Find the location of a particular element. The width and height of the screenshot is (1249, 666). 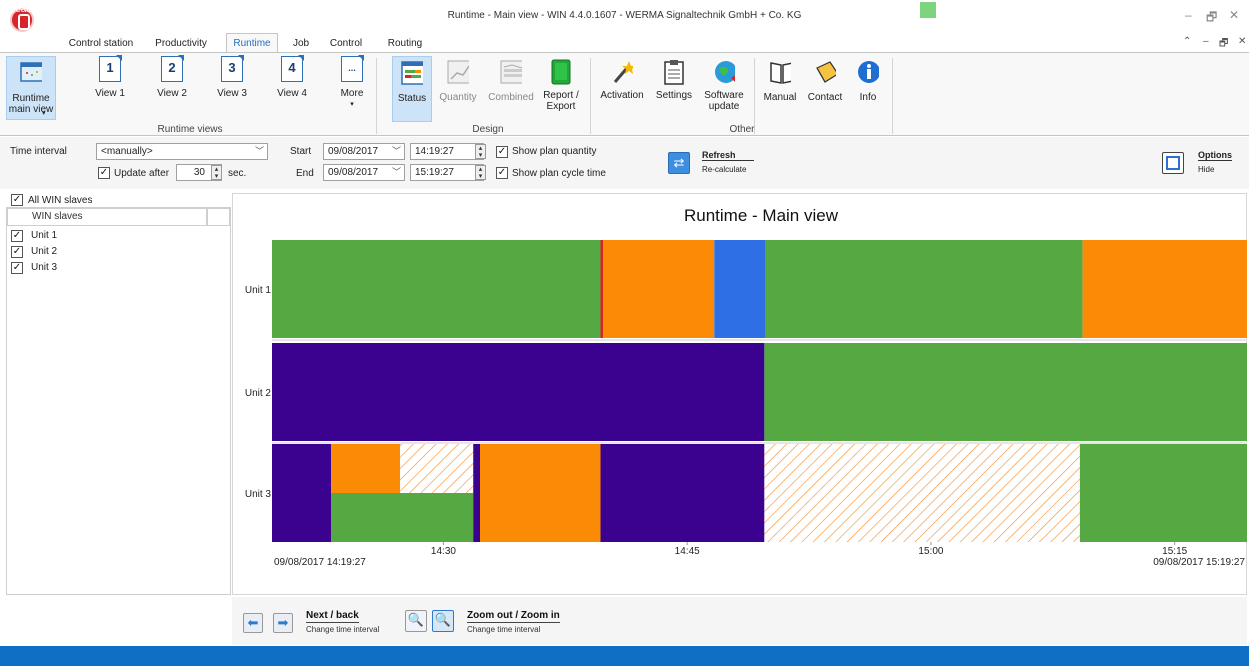

more-views-button: ... More ▾ is located at coordinates (352, 83).